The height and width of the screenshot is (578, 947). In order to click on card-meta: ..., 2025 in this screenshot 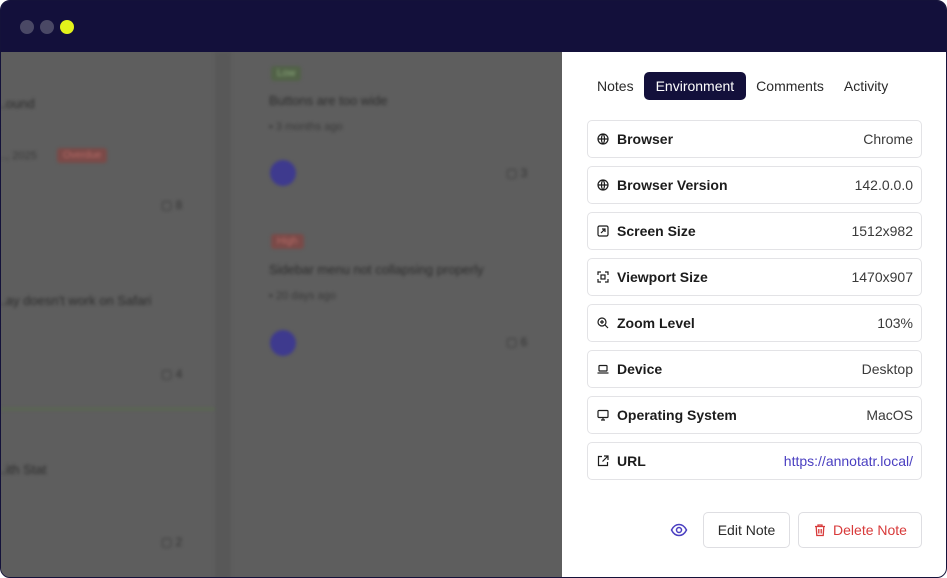, I will do `click(19, 156)`.